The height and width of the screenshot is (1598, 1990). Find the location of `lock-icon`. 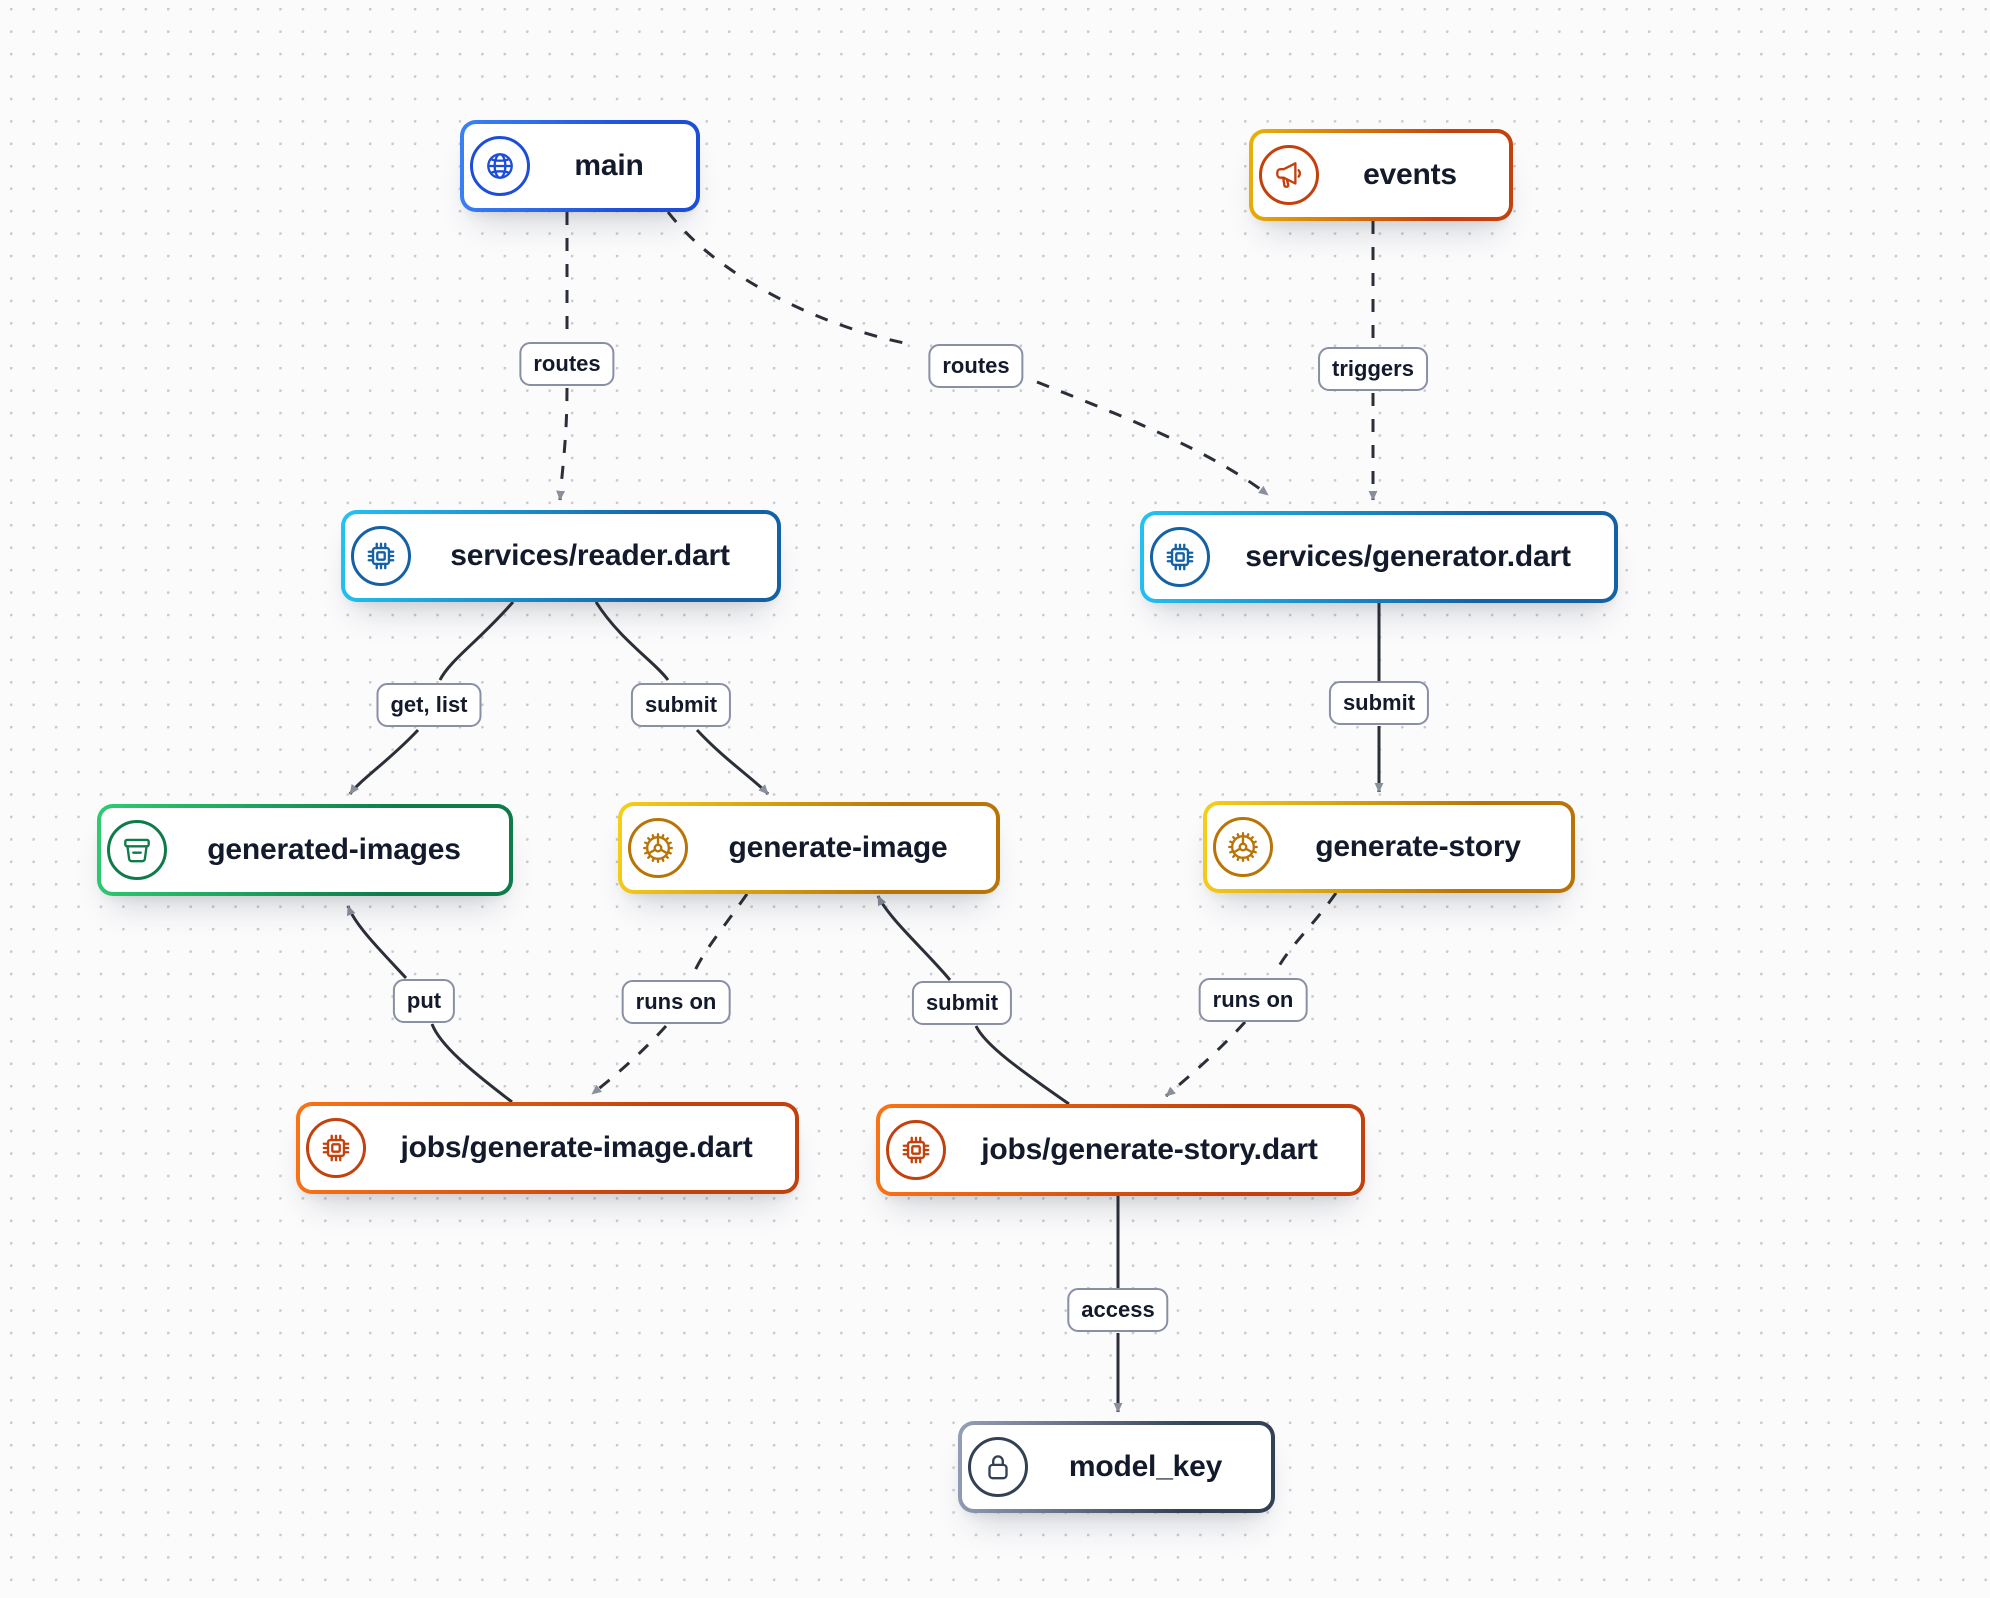

lock-icon is located at coordinates (998, 1467).